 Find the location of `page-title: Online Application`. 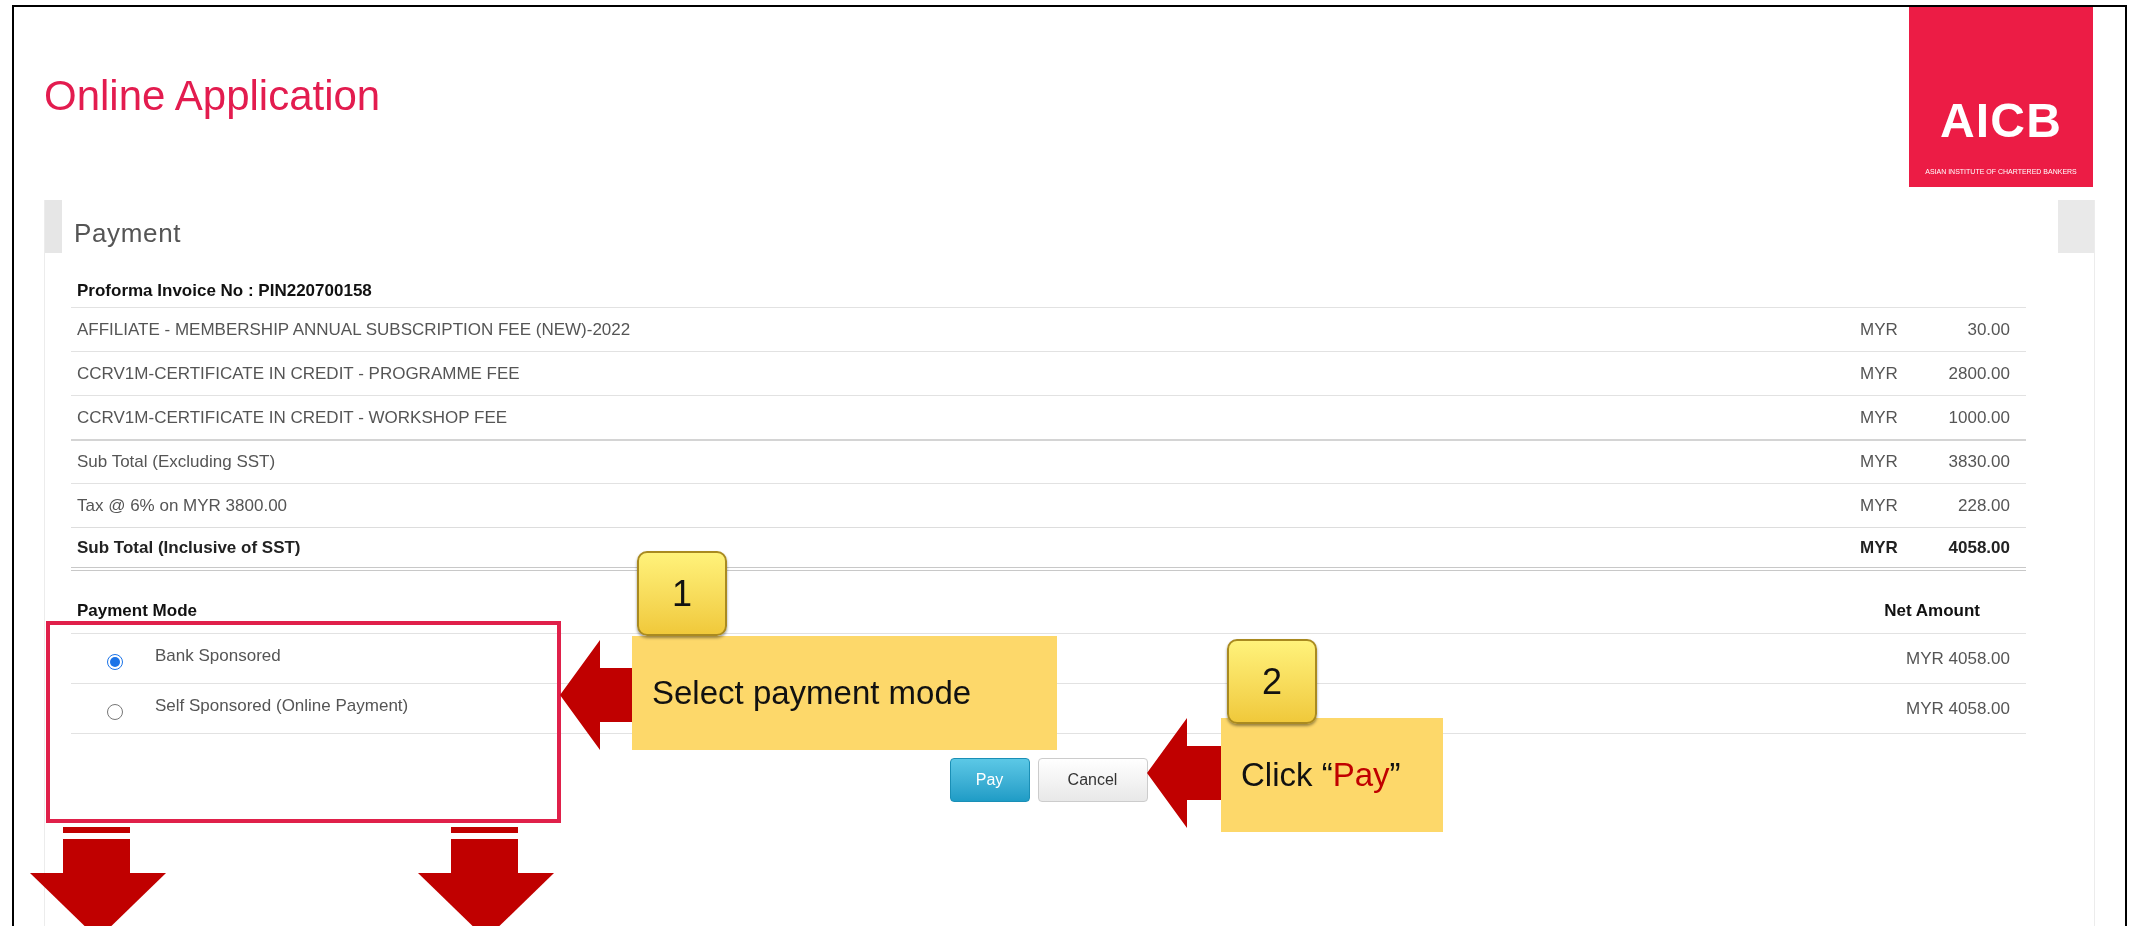

page-title: Online Application is located at coordinates (212, 96).